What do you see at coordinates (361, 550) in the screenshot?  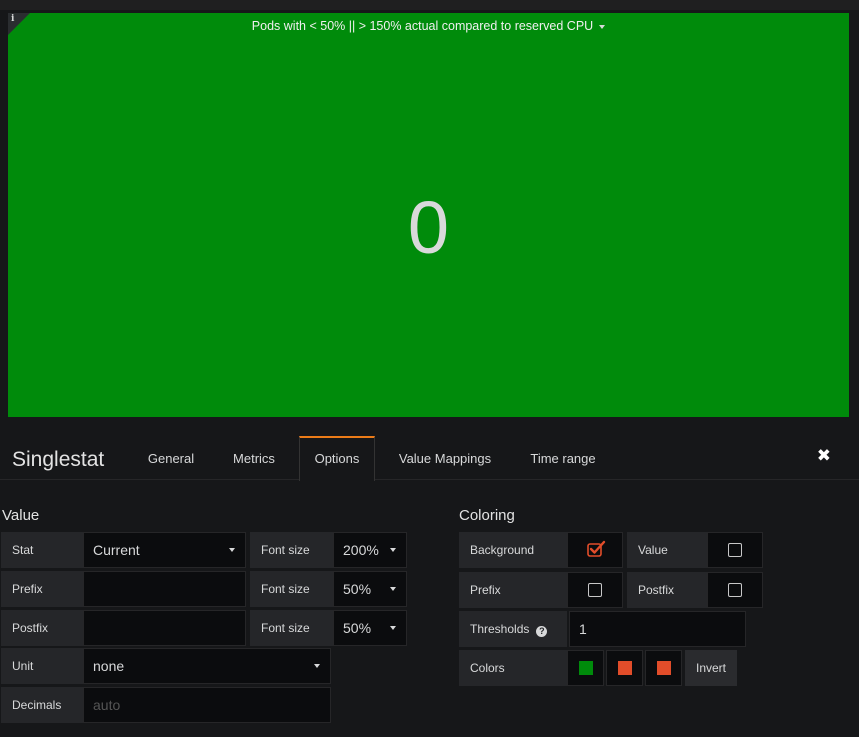 I see `value-font-size-value: 200%` at bounding box center [361, 550].